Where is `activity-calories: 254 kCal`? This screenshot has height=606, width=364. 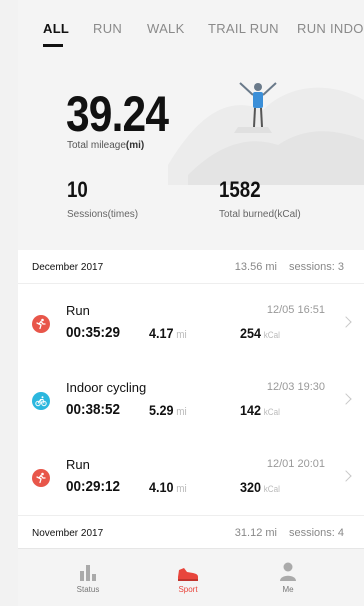
activity-calories: 254 kCal is located at coordinates (260, 333).